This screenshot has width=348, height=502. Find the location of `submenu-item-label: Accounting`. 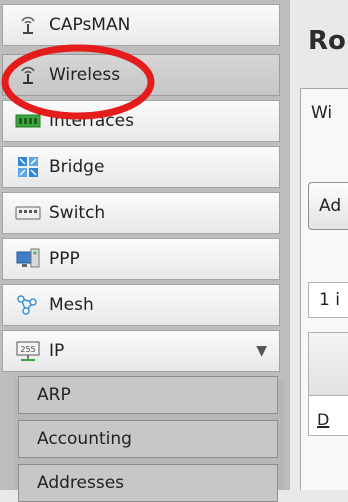

submenu-item-label: Accounting is located at coordinates (84, 439).